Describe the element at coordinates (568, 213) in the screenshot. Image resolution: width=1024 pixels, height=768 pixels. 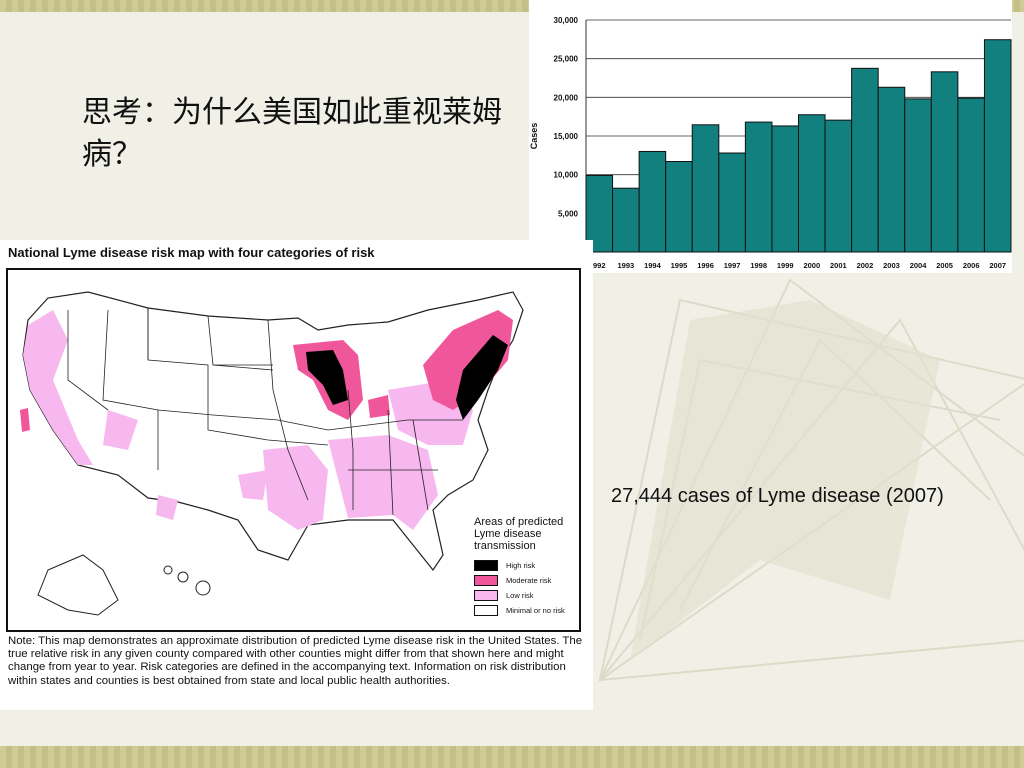
I see `y-tick-label: 5,000` at that location.